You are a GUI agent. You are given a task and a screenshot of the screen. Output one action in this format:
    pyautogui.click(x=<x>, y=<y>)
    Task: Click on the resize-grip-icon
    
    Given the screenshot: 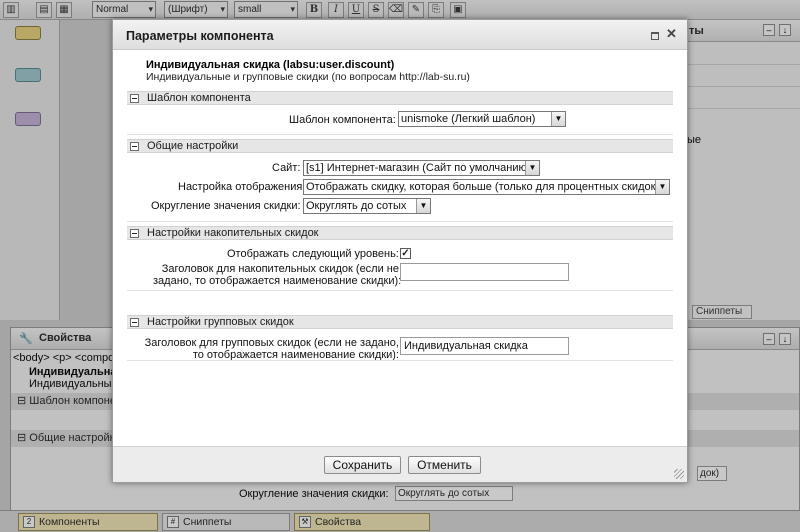 What is the action you would take?
    pyautogui.click(x=679, y=474)
    